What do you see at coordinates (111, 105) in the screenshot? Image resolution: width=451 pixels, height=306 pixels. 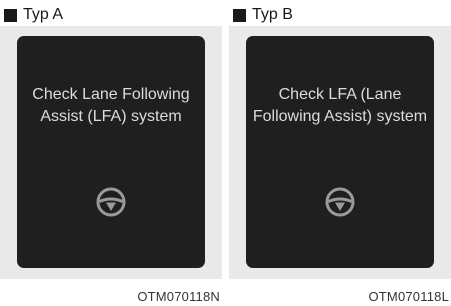 I see `warning-message: Check Lane Following Assist (LFA) system` at bounding box center [111, 105].